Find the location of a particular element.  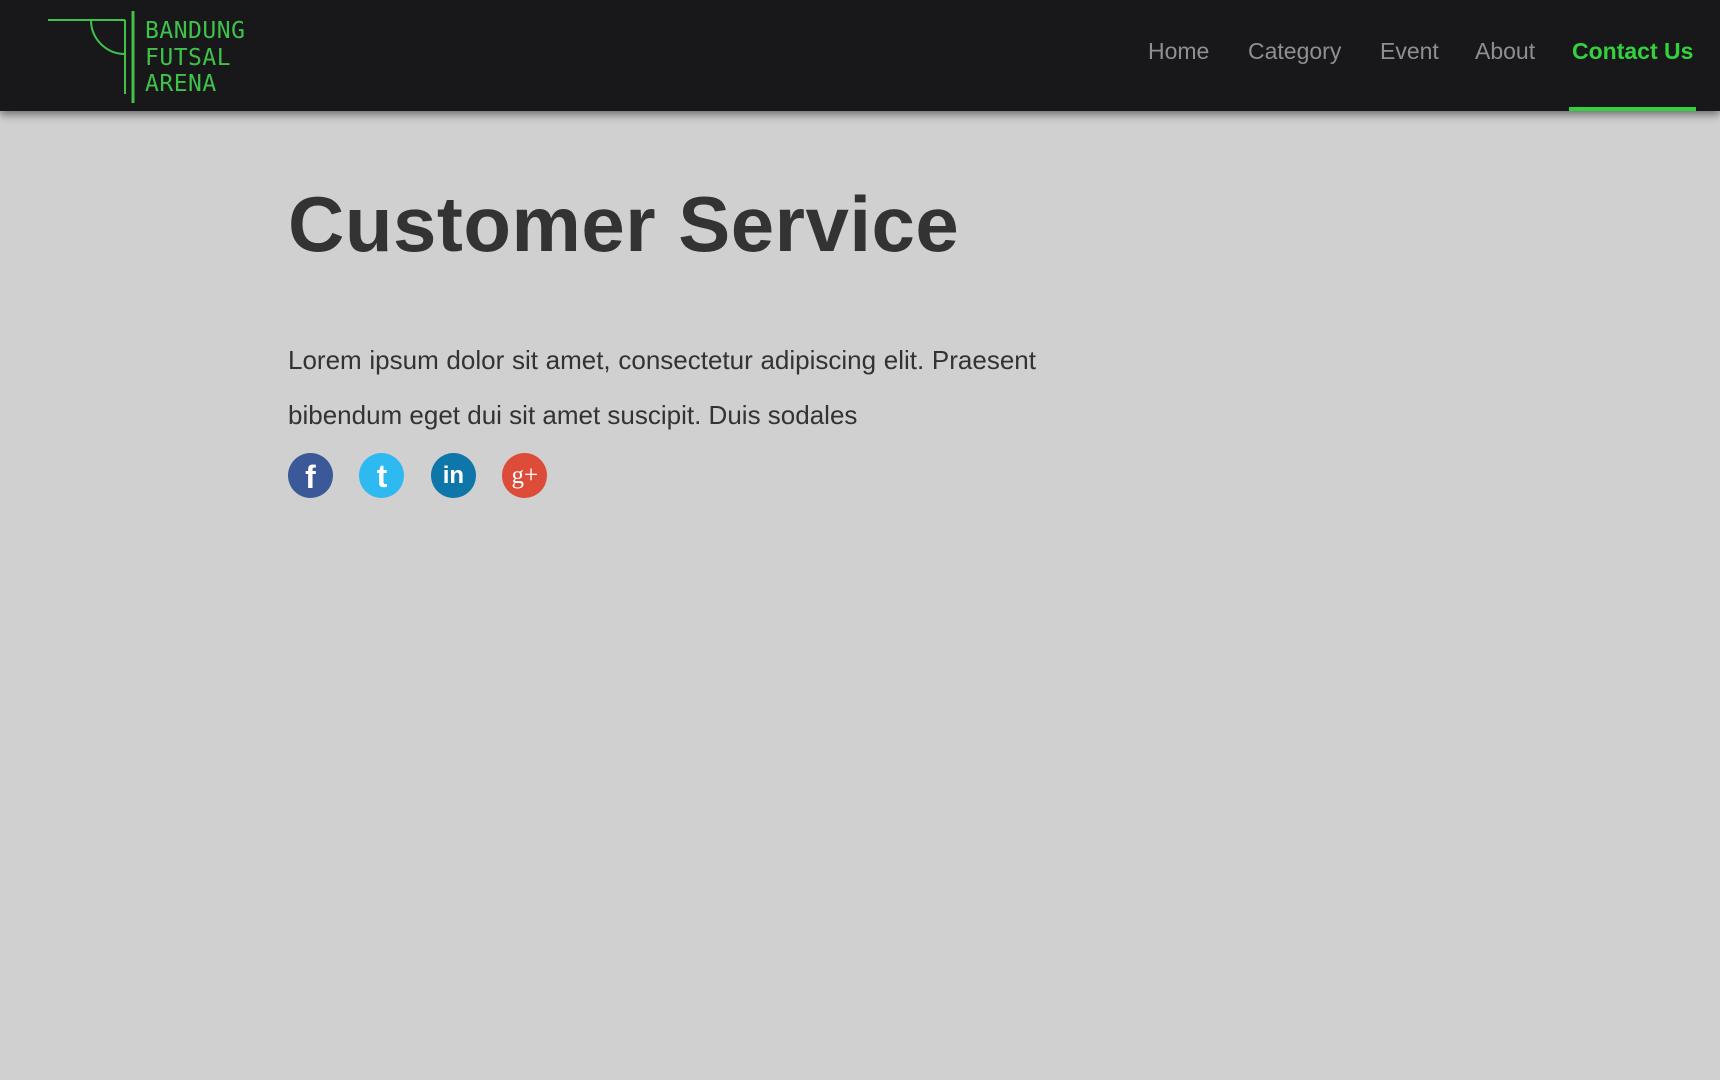

google-plus-glyph: g+ is located at coordinates (525, 475).